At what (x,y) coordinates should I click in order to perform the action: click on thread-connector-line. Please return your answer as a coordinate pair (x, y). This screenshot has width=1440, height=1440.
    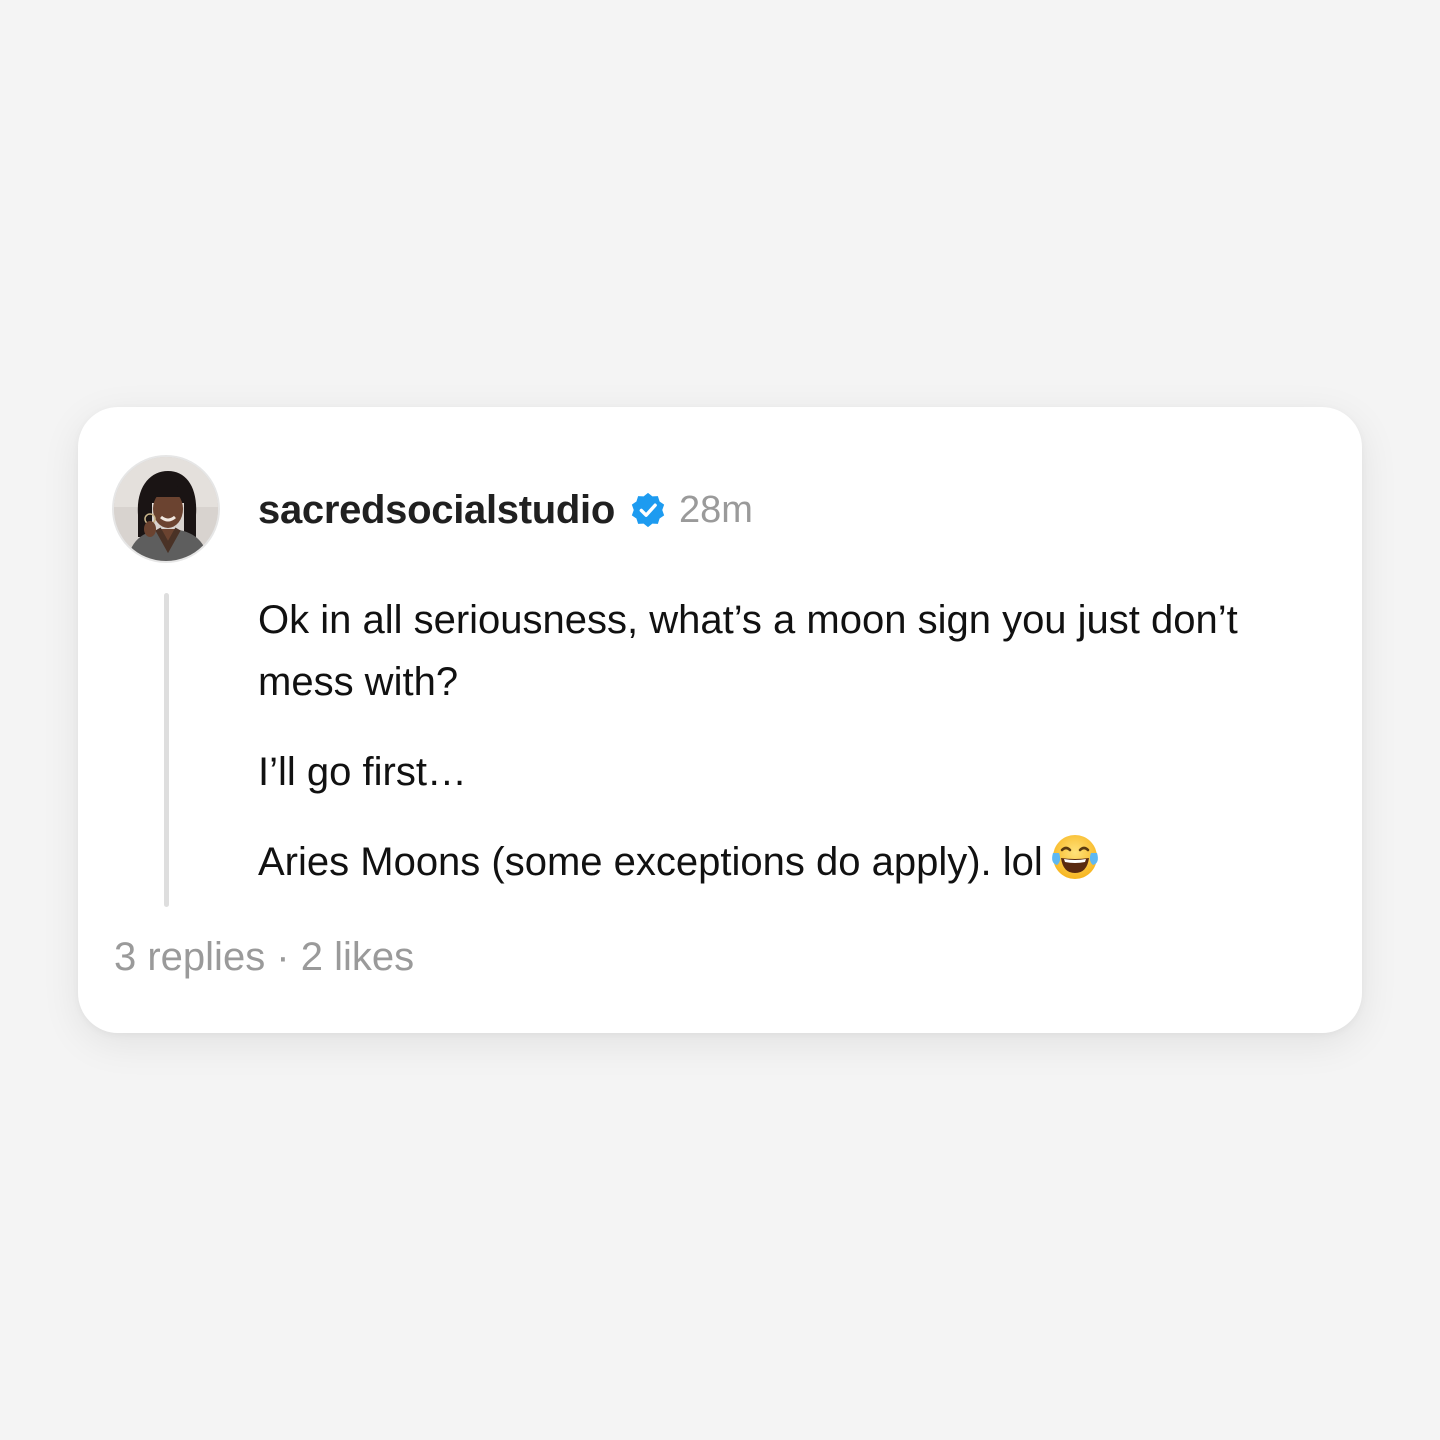
    Looking at the image, I should click on (166, 750).